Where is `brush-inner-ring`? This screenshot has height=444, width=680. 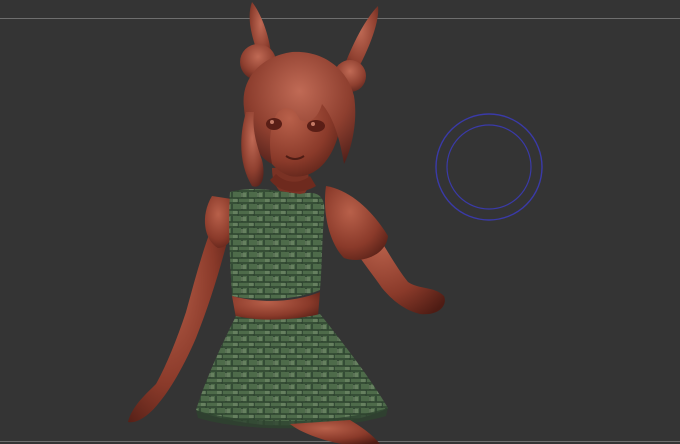
brush-inner-ring is located at coordinates (489, 167).